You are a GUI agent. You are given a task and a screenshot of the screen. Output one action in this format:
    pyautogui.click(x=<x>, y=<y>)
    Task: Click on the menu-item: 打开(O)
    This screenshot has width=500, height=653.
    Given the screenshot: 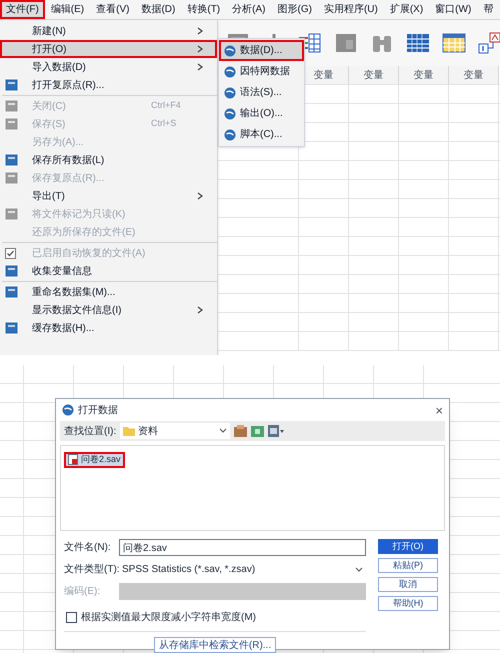 What is the action you would take?
    pyautogui.click(x=108, y=49)
    